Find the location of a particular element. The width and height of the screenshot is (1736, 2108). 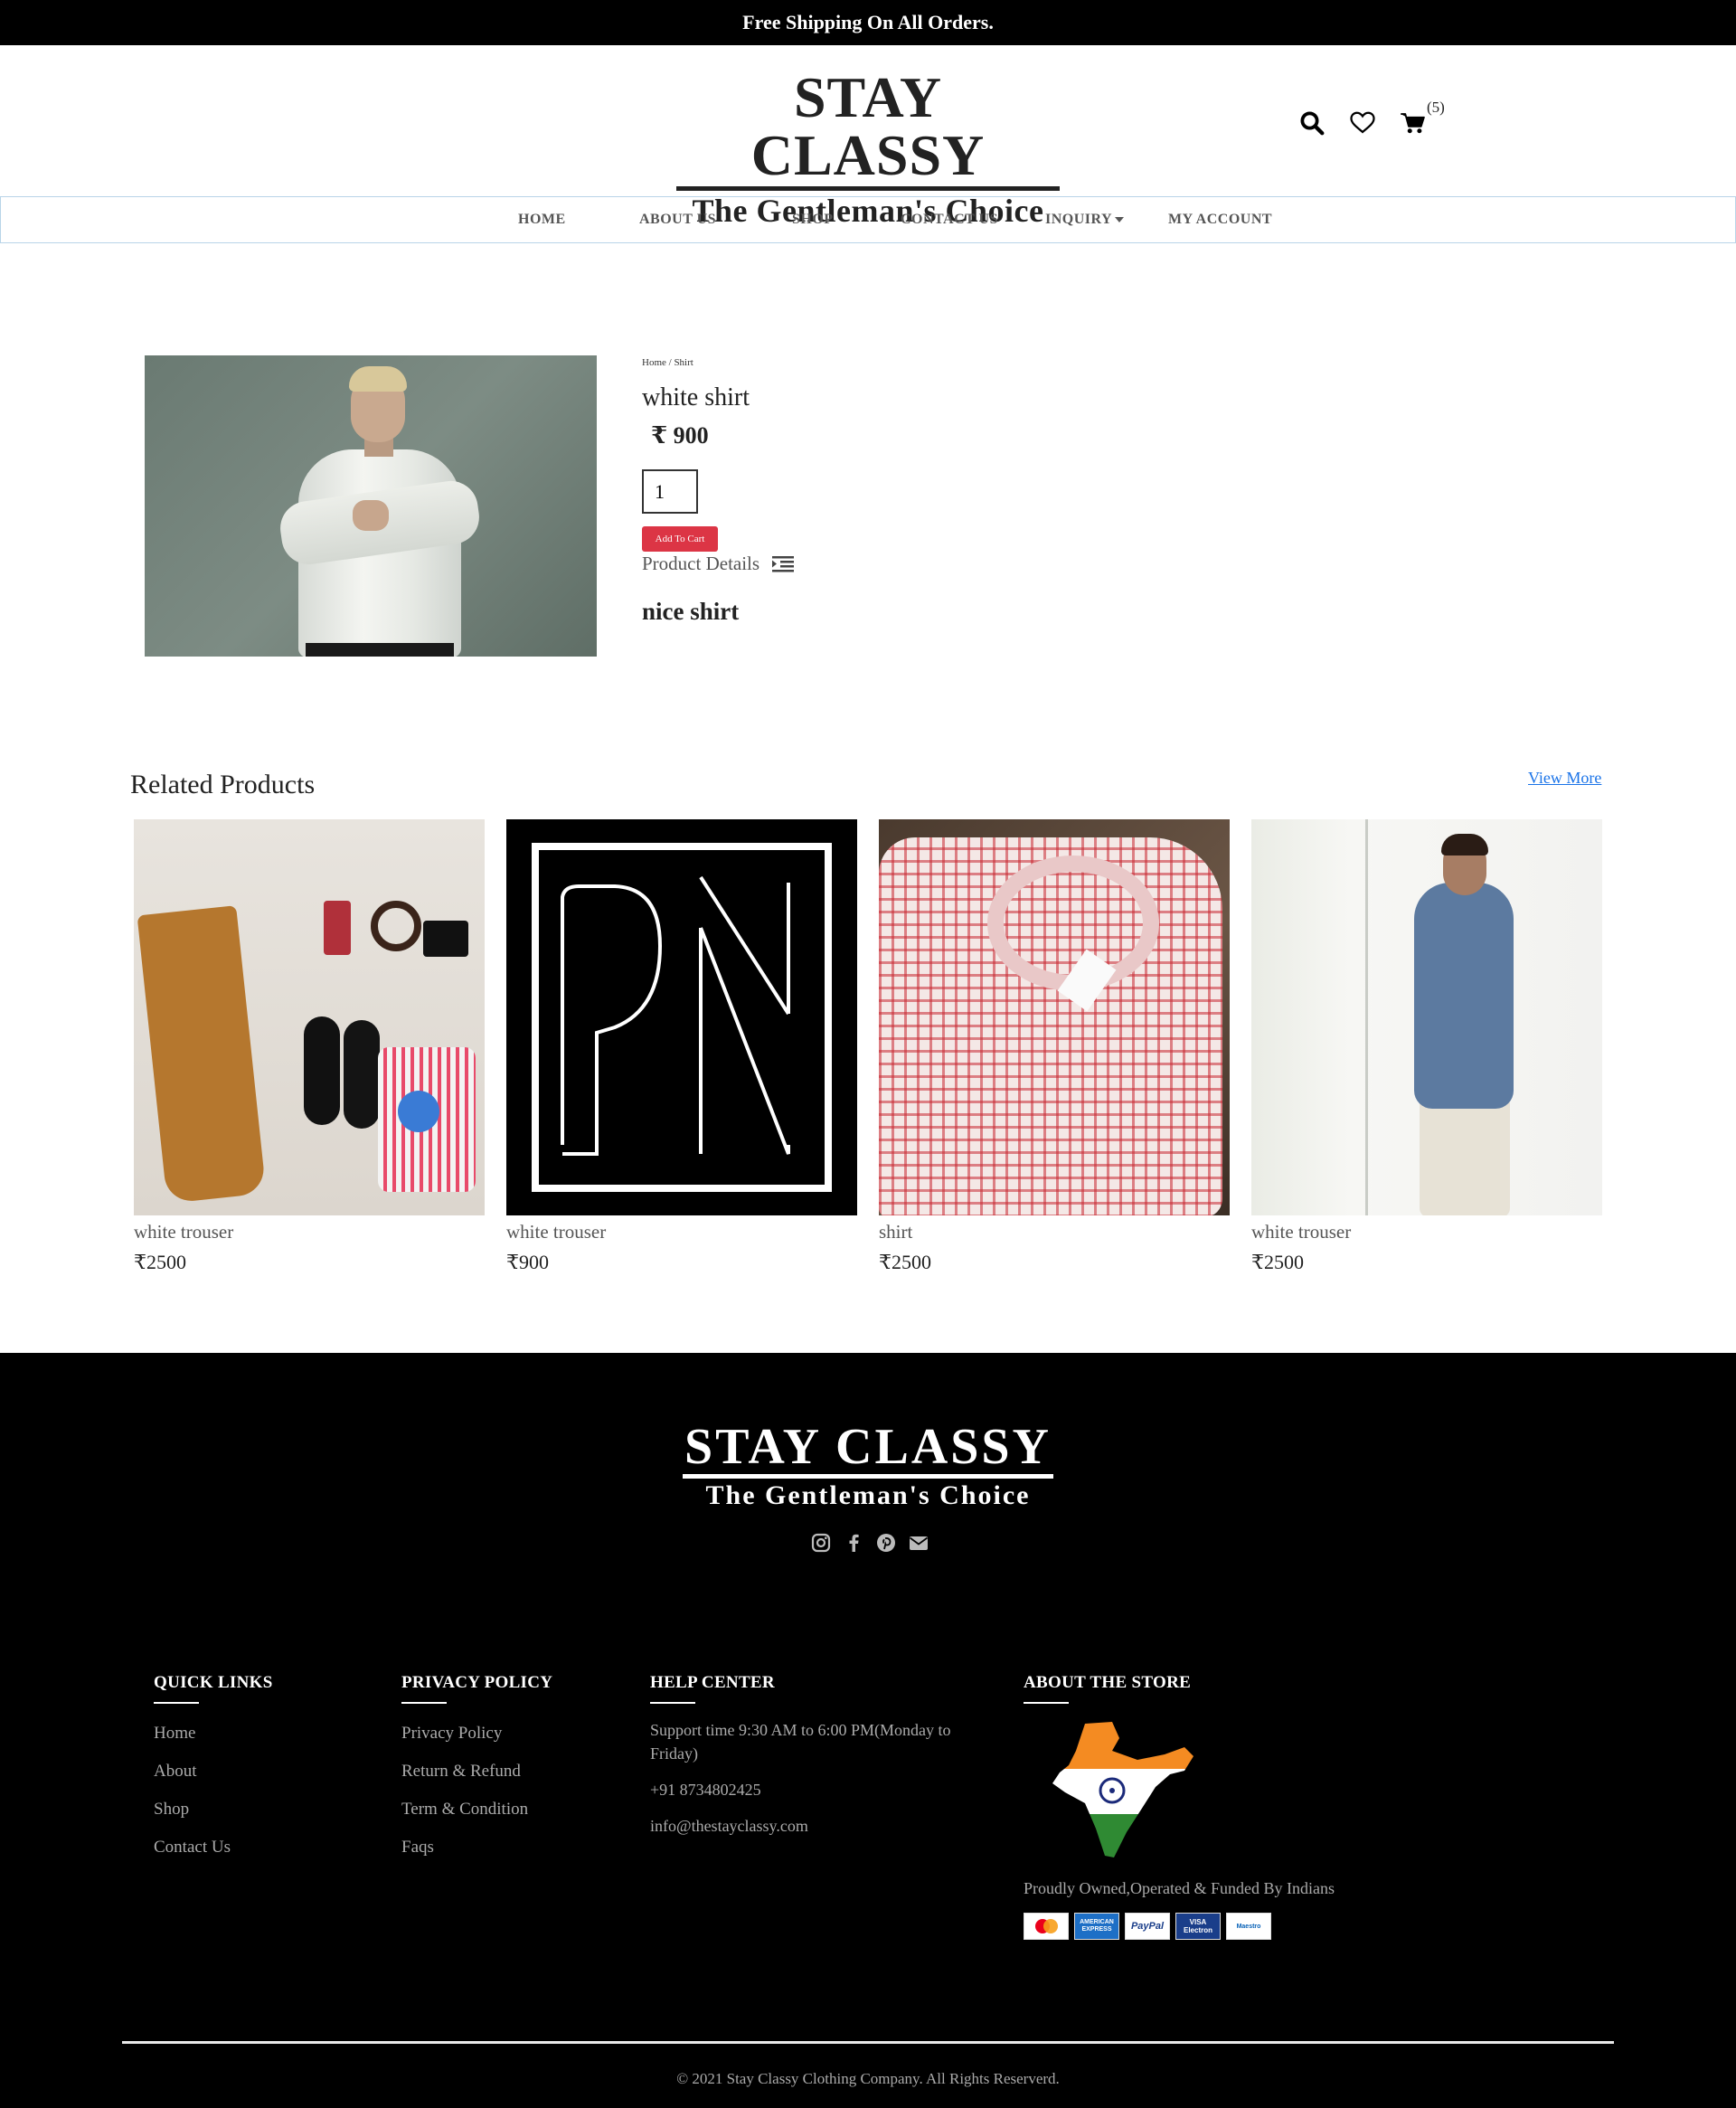

footer-link-privacy-policy: Privacy Policy is located at coordinates (477, 1734).